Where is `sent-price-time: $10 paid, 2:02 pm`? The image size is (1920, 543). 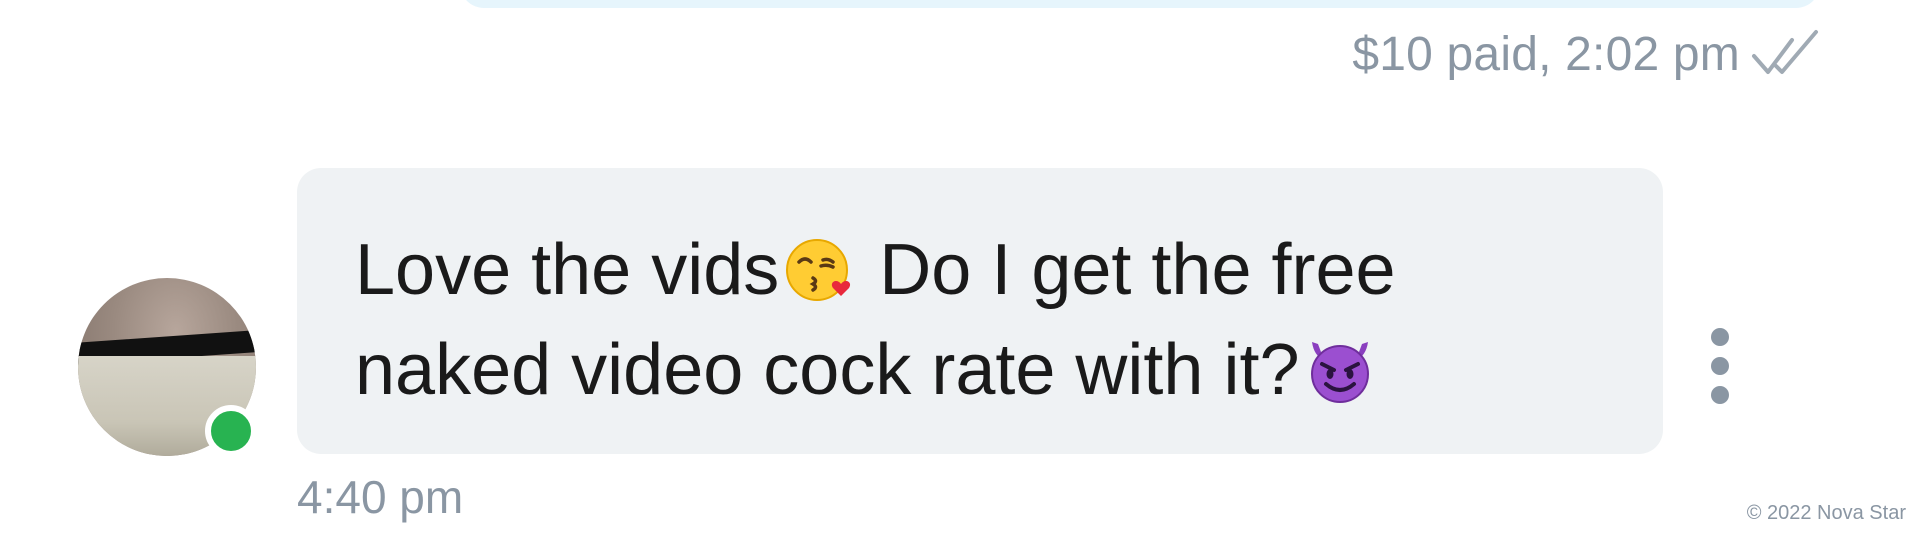
sent-price-time: $10 paid, 2:02 pm is located at coordinates (1546, 54).